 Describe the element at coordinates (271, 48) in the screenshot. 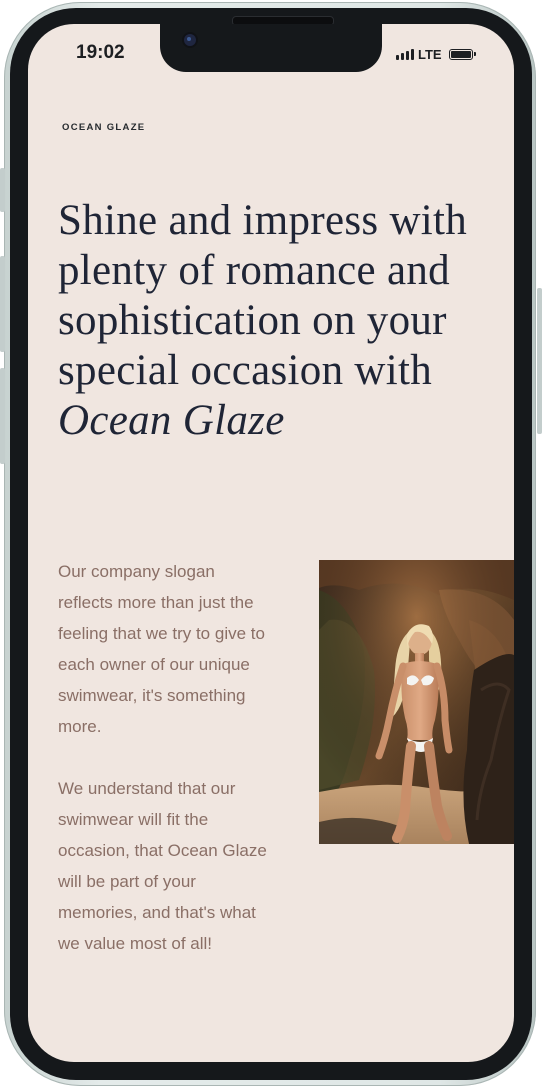

I see `camera-notch` at that location.